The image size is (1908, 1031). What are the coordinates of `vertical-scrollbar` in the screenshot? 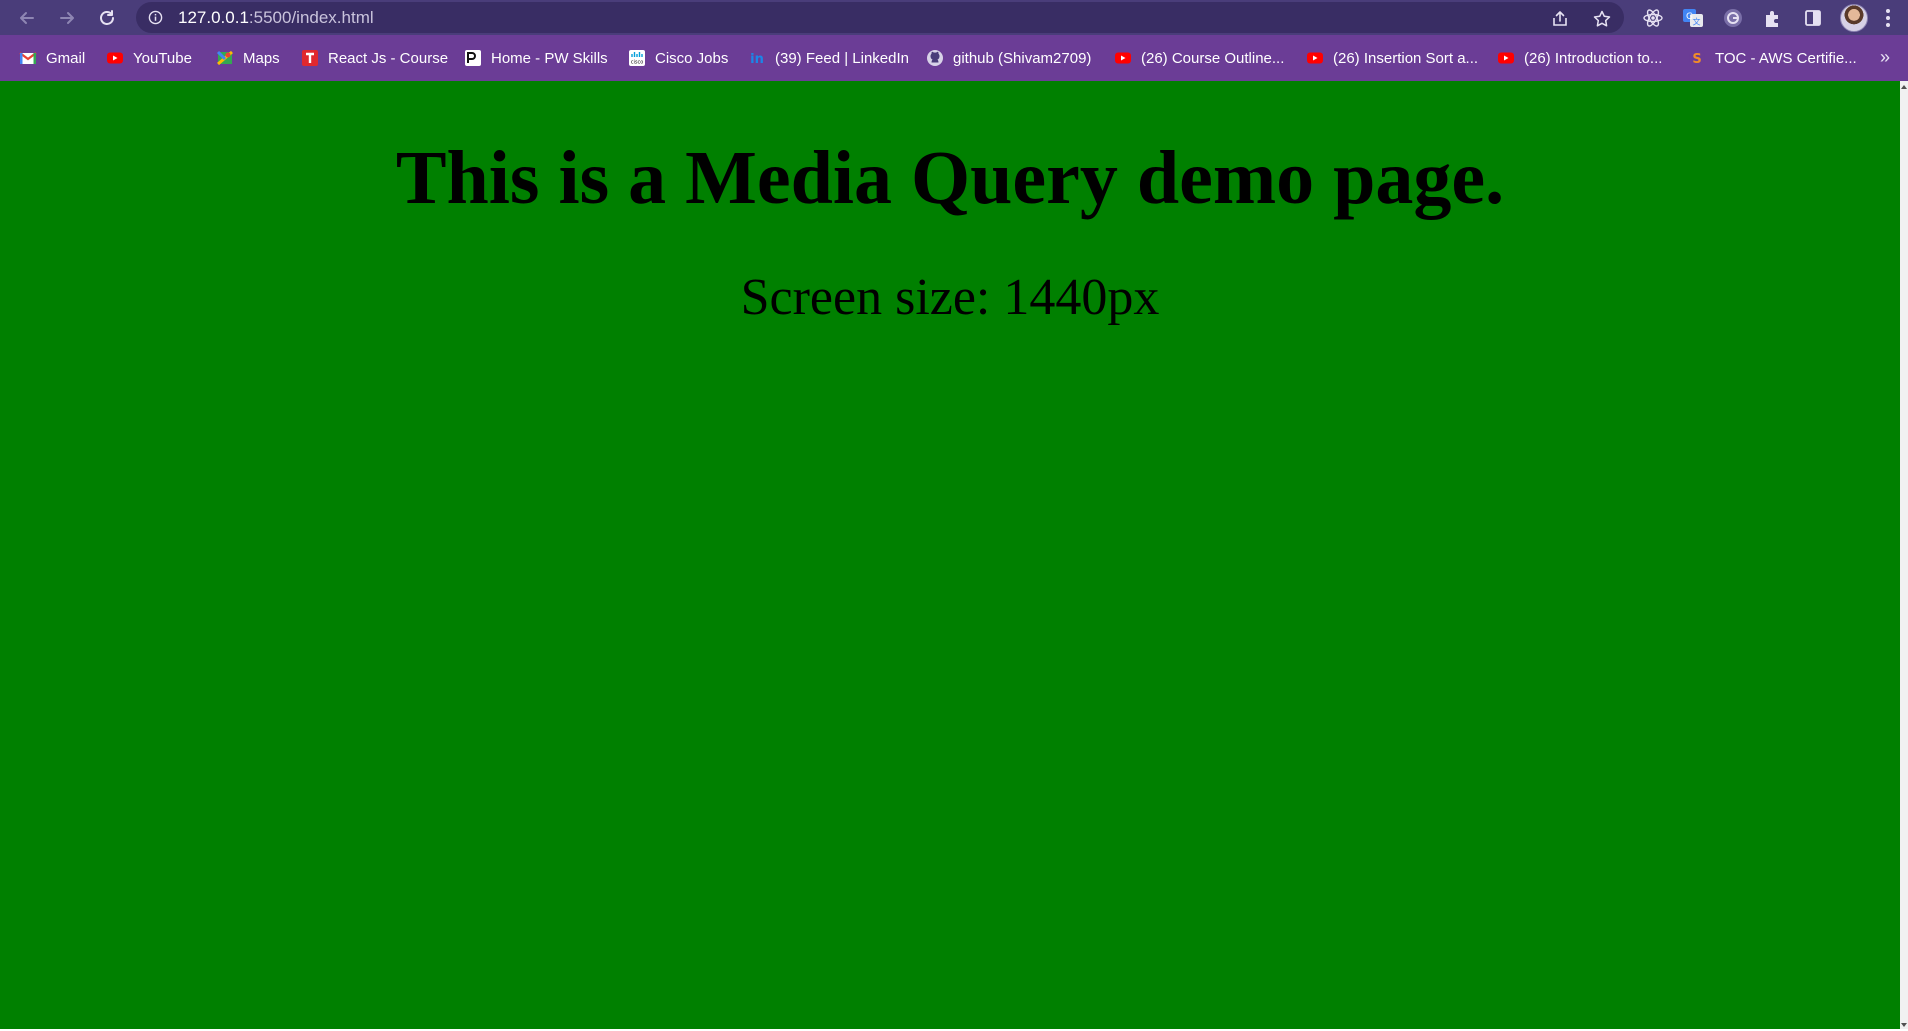 It's located at (1904, 556).